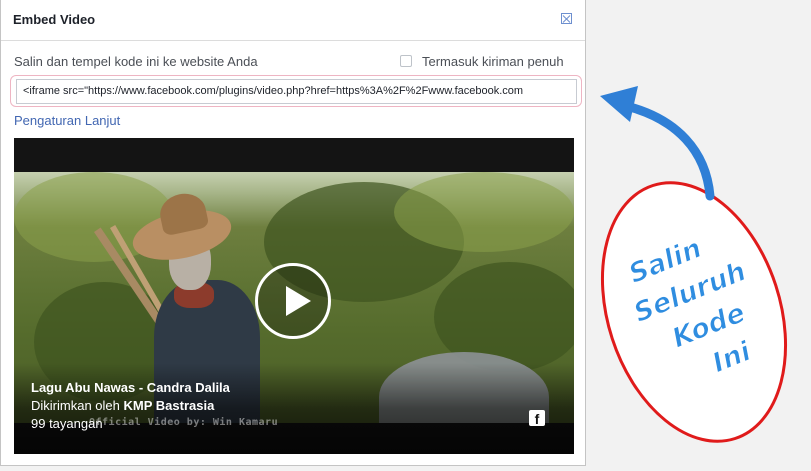 The width and height of the screenshot is (811, 471). What do you see at coordinates (298, 301) in the screenshot?
I see `play-icon` at bounding box center [298, 301].